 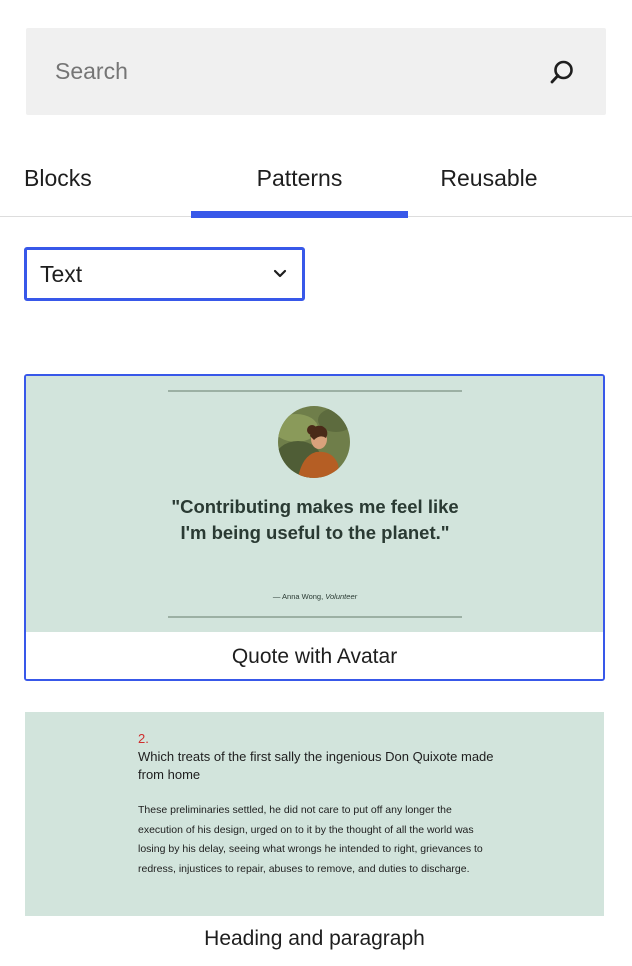 I want to click on pattern-category-select: Text, so click(x=164, y=274).